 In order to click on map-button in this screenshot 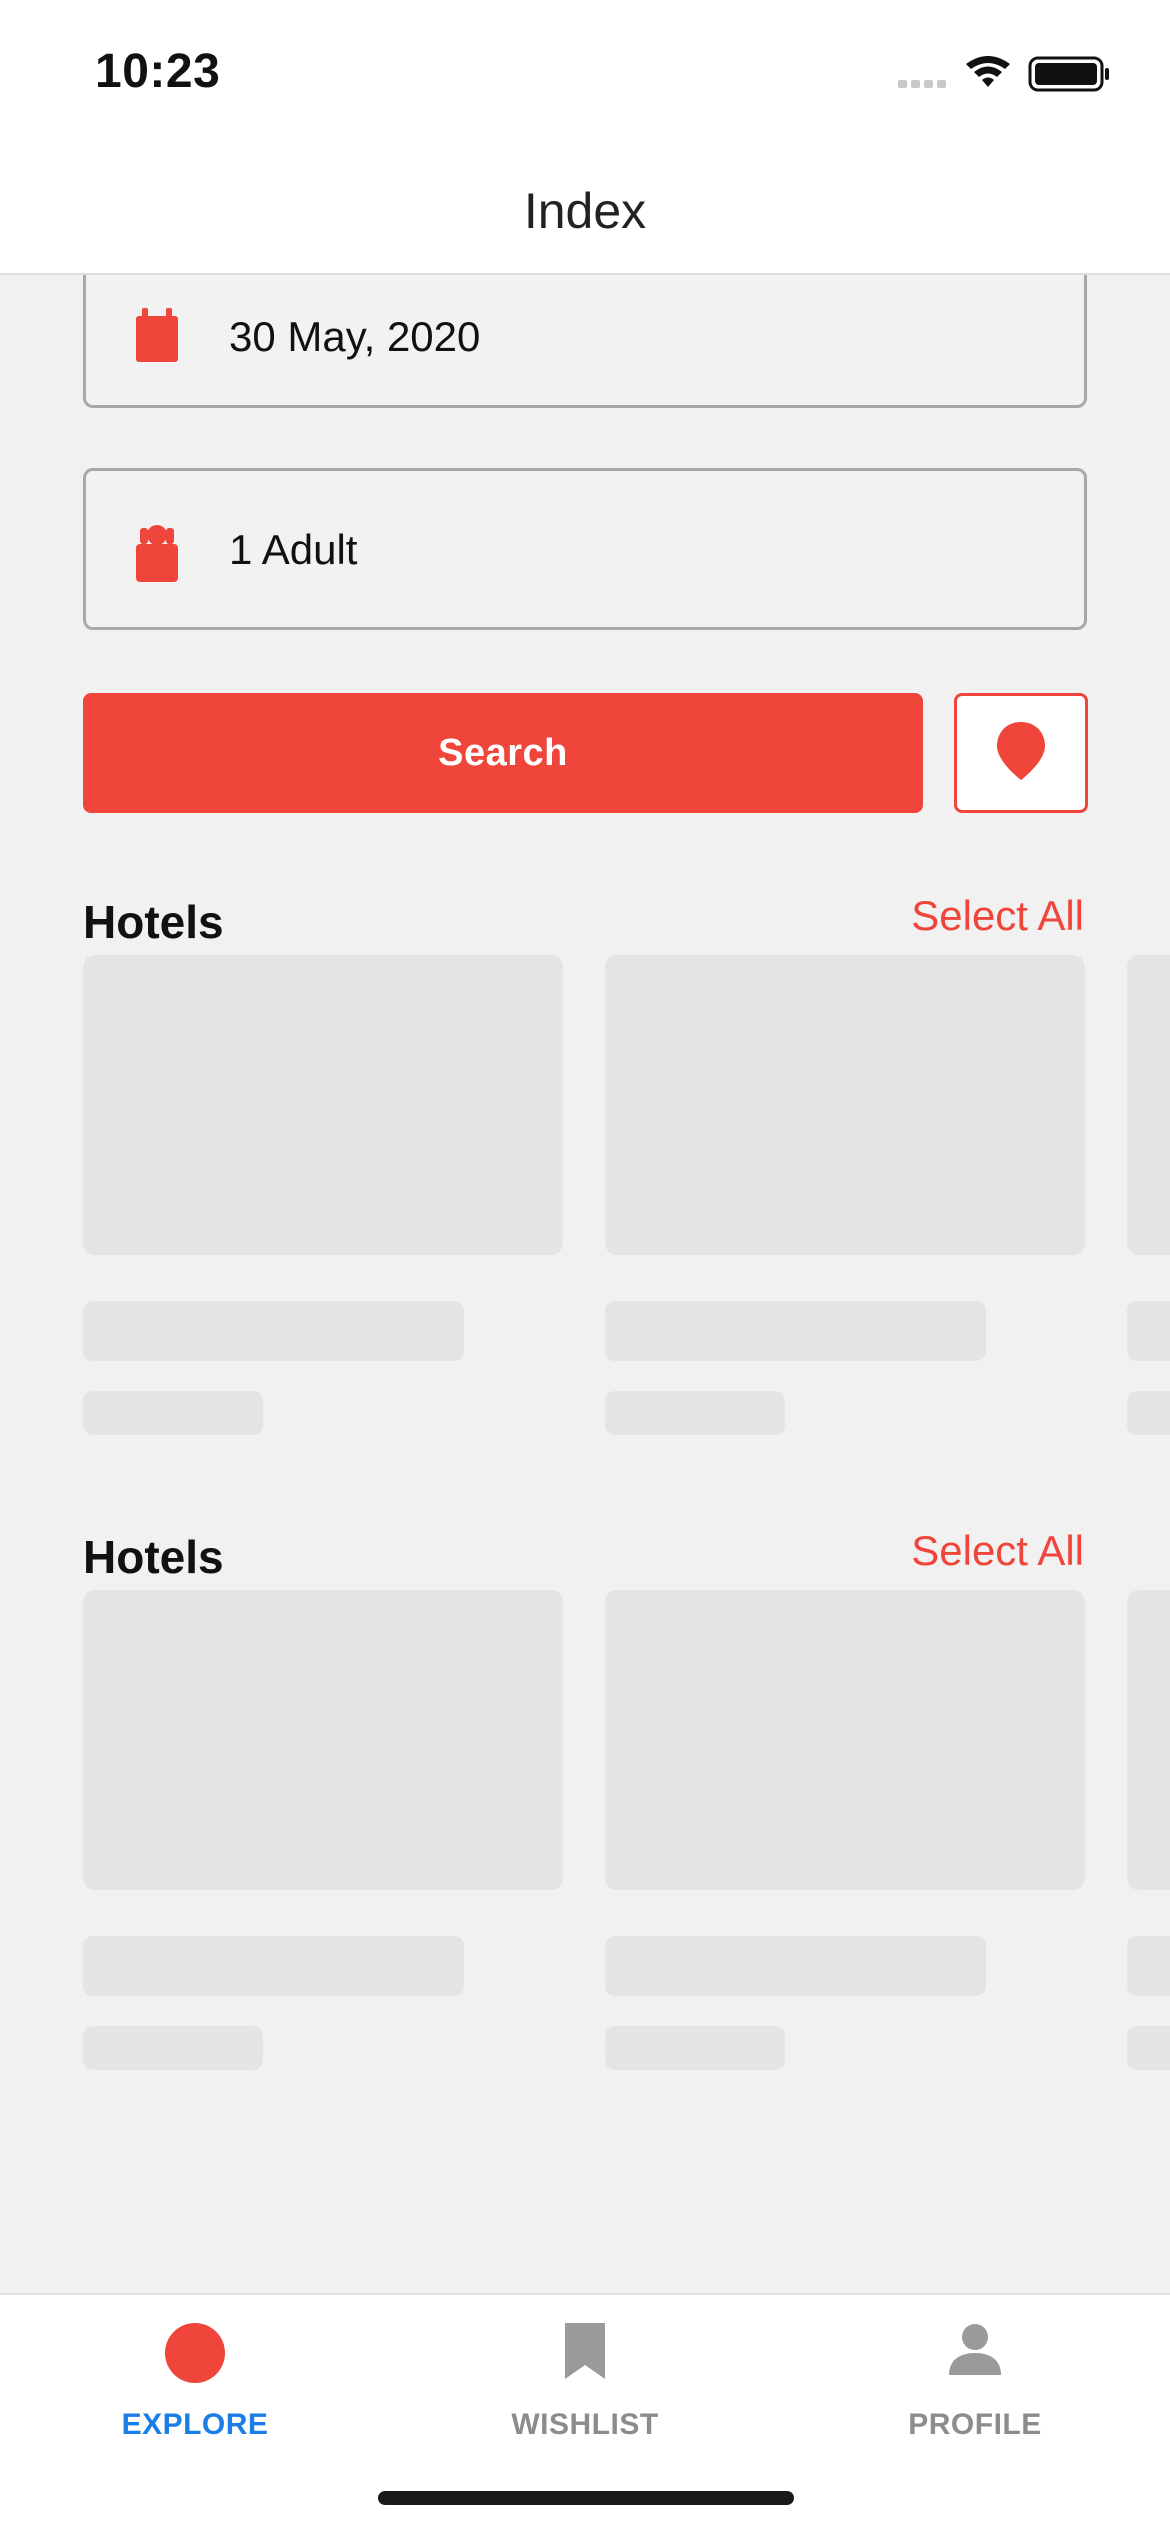, I will do `click(1021, 753)`.